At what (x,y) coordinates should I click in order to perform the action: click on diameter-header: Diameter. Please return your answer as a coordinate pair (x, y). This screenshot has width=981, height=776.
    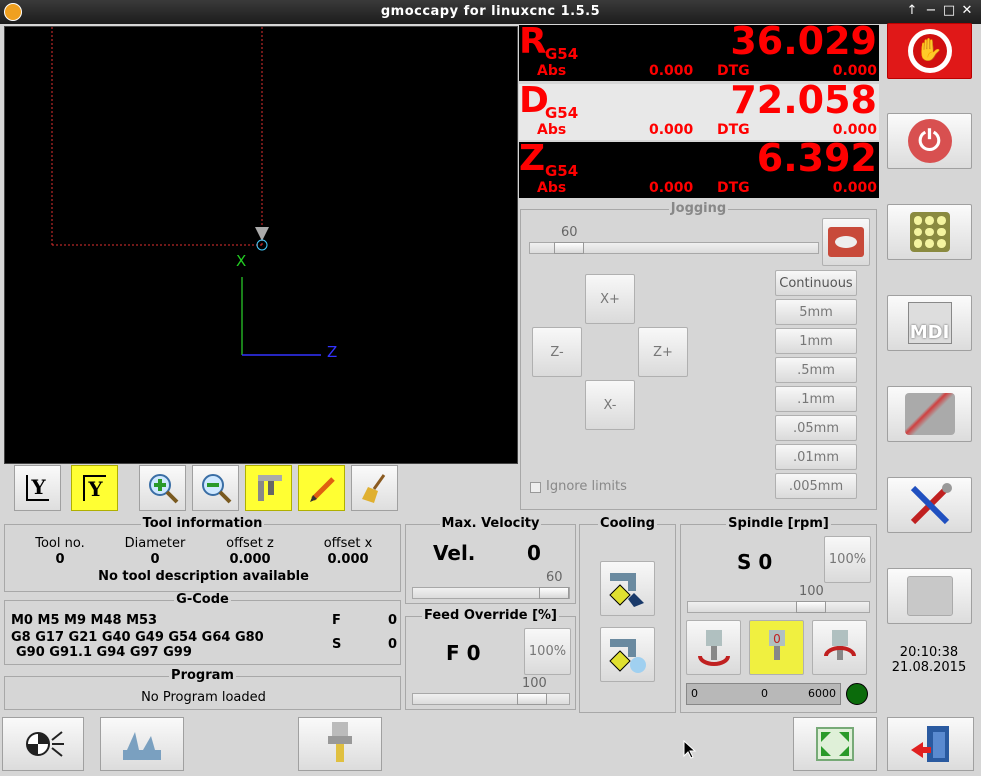
    Looking at the image, I should click on (155, 543).